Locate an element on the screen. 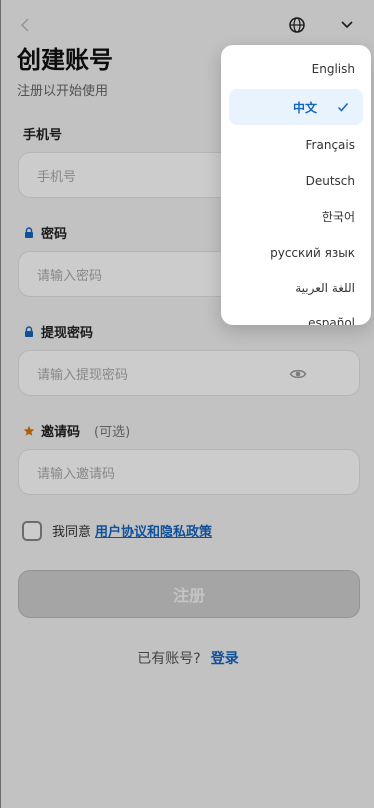 The height and width of the screenshot is (808, 374). language-option-label: Français is located at coordinates (330, 145).